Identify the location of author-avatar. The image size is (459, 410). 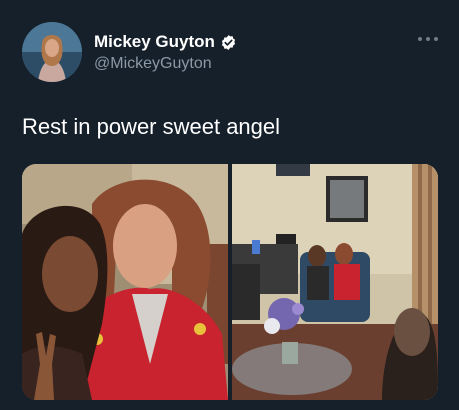
(52, 52).